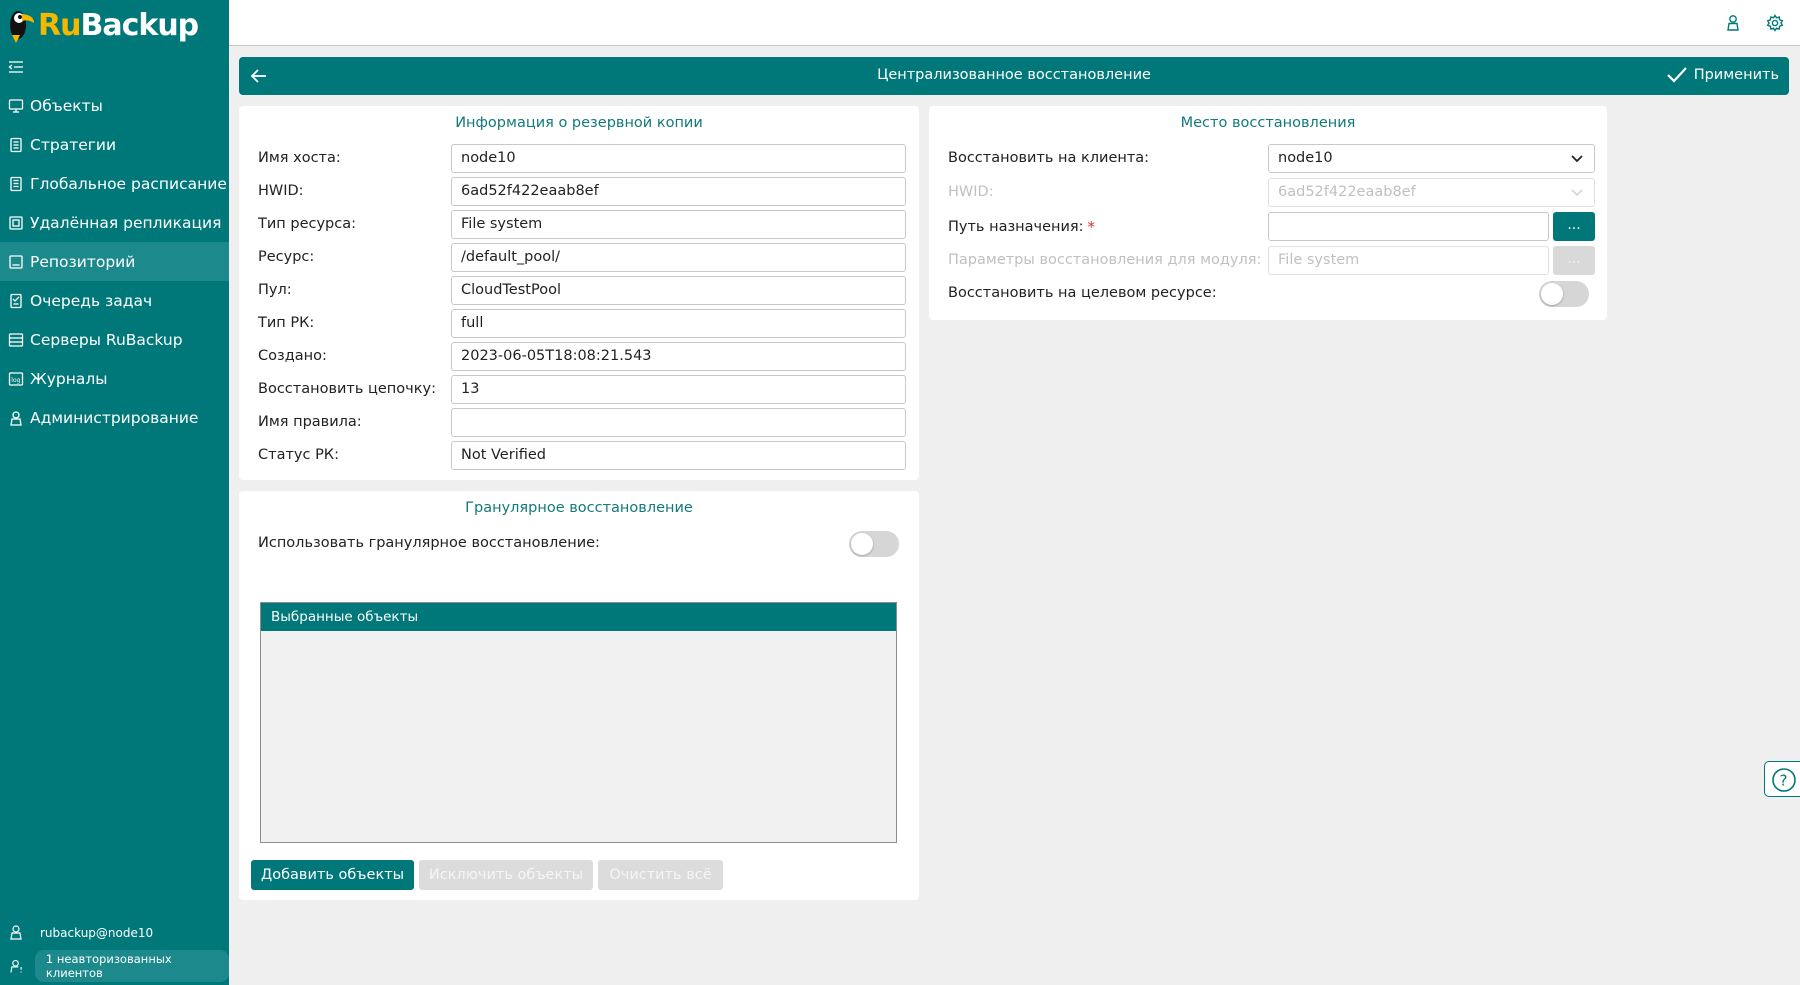  Describe the element at coordinates (66, 105) in the screenshot. I see `sidebar-item-label: Объекты` at that location.